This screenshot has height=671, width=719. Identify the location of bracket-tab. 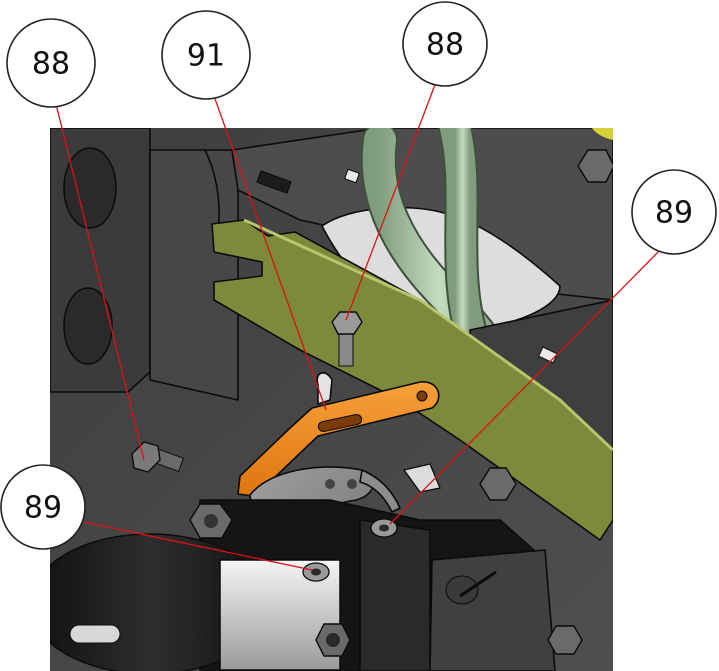
(324, 388).